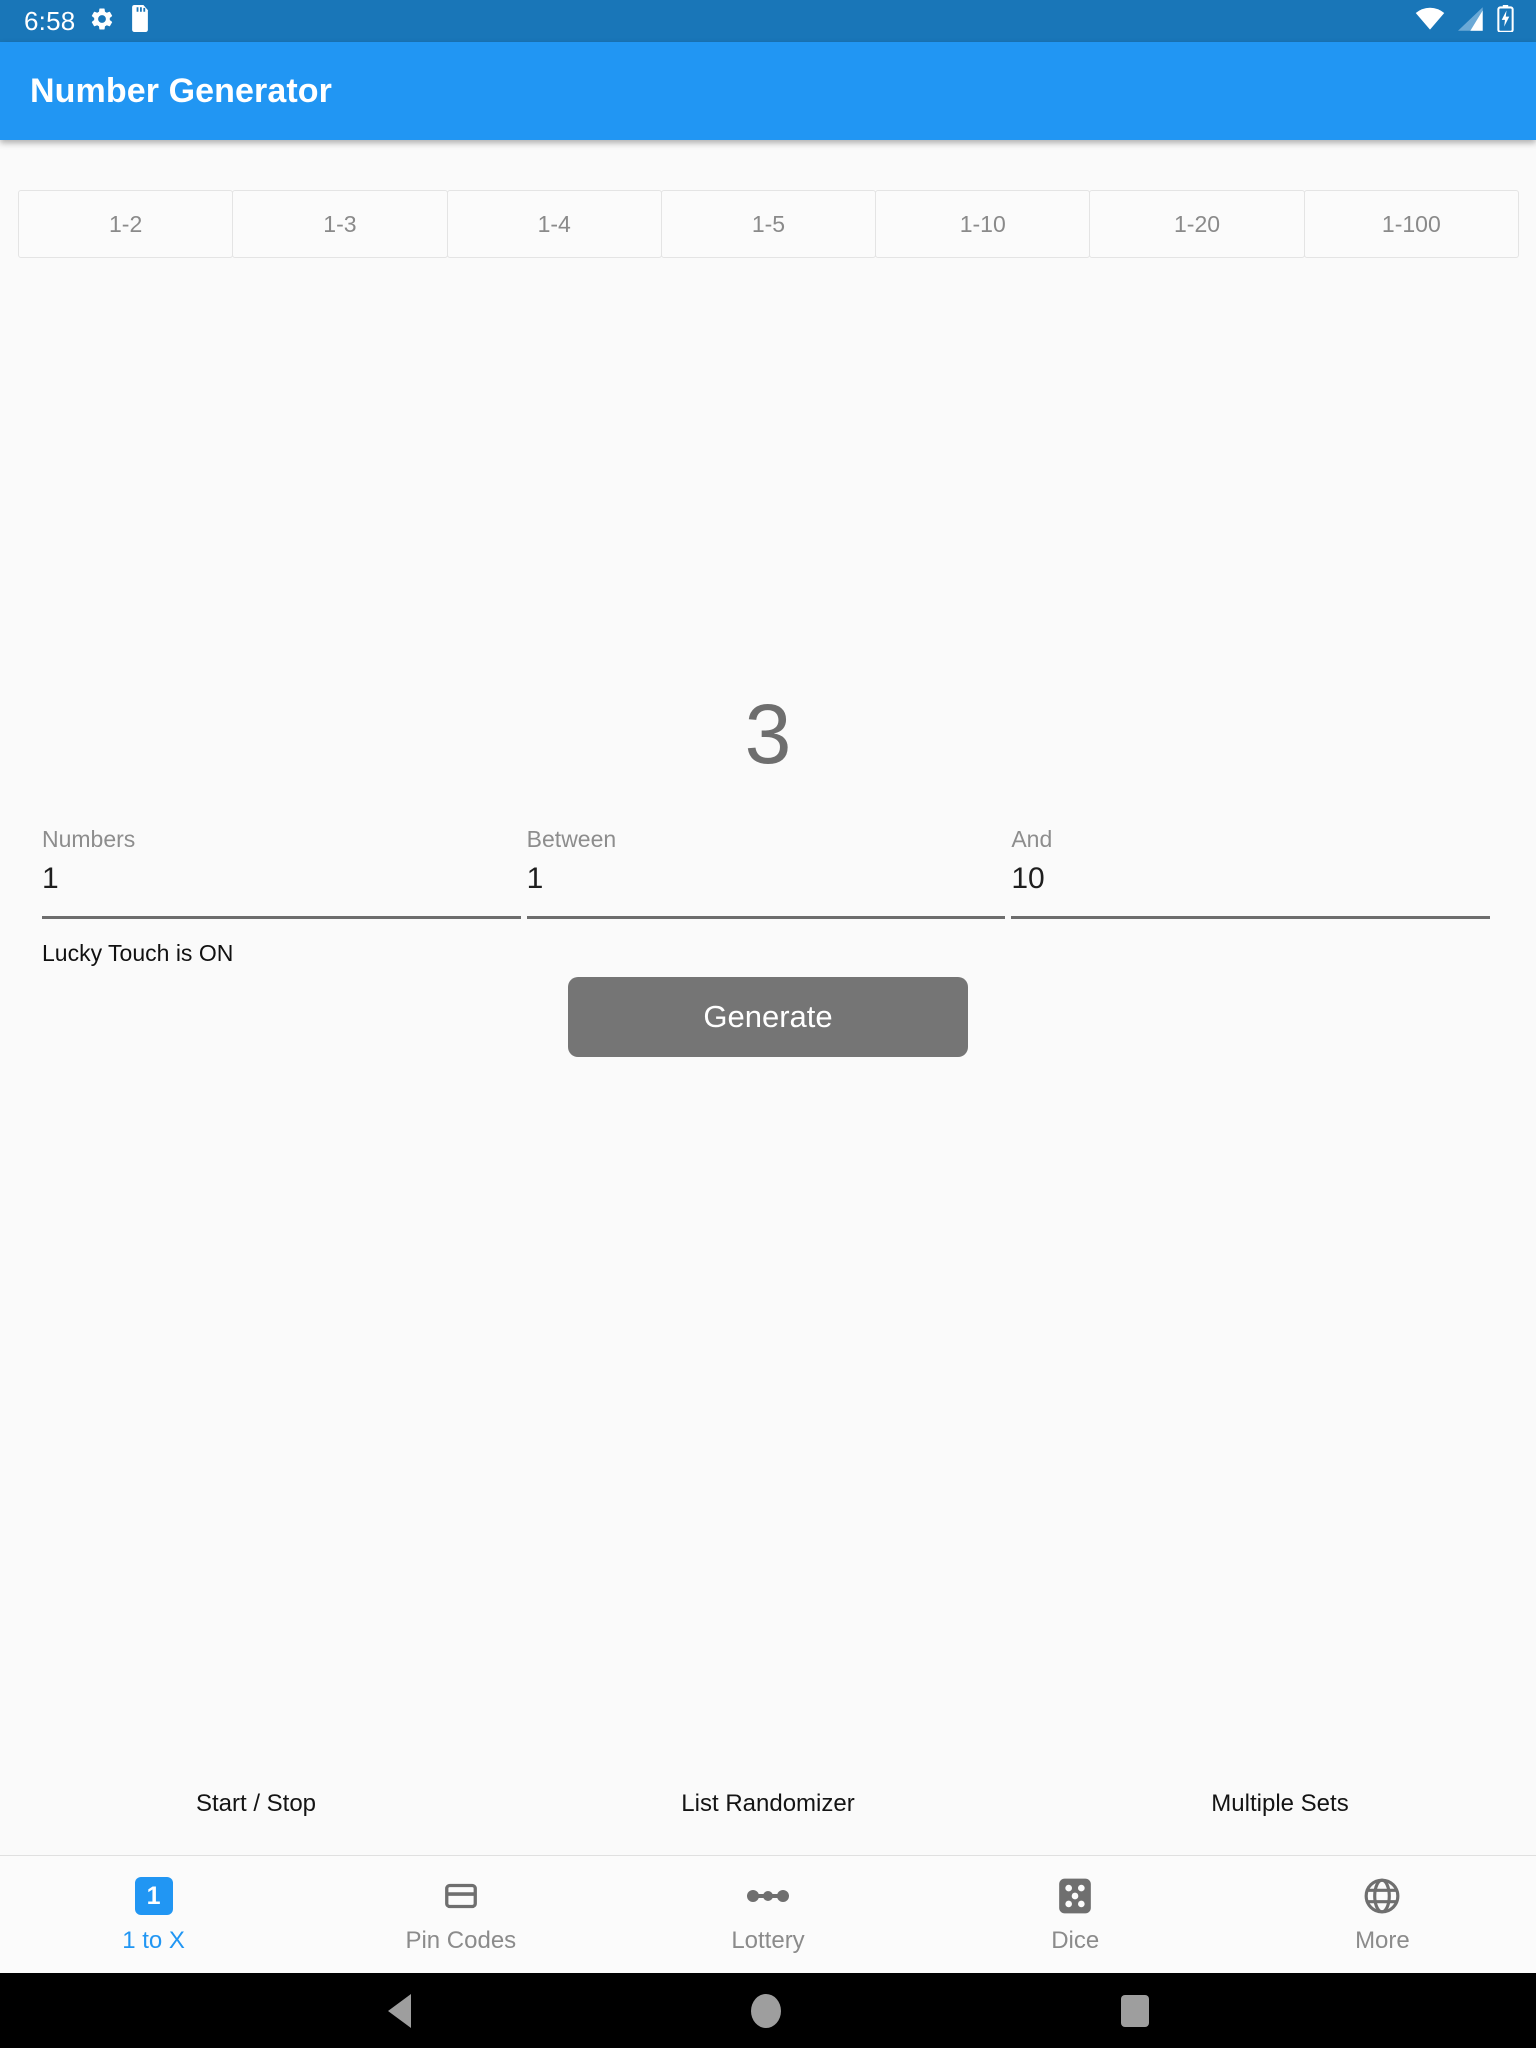 The image size is (1536, 2048). Describe the element at coordinates (153, 1896) in the screenshot. I see `number-one-badge-icon: 1` at that location.